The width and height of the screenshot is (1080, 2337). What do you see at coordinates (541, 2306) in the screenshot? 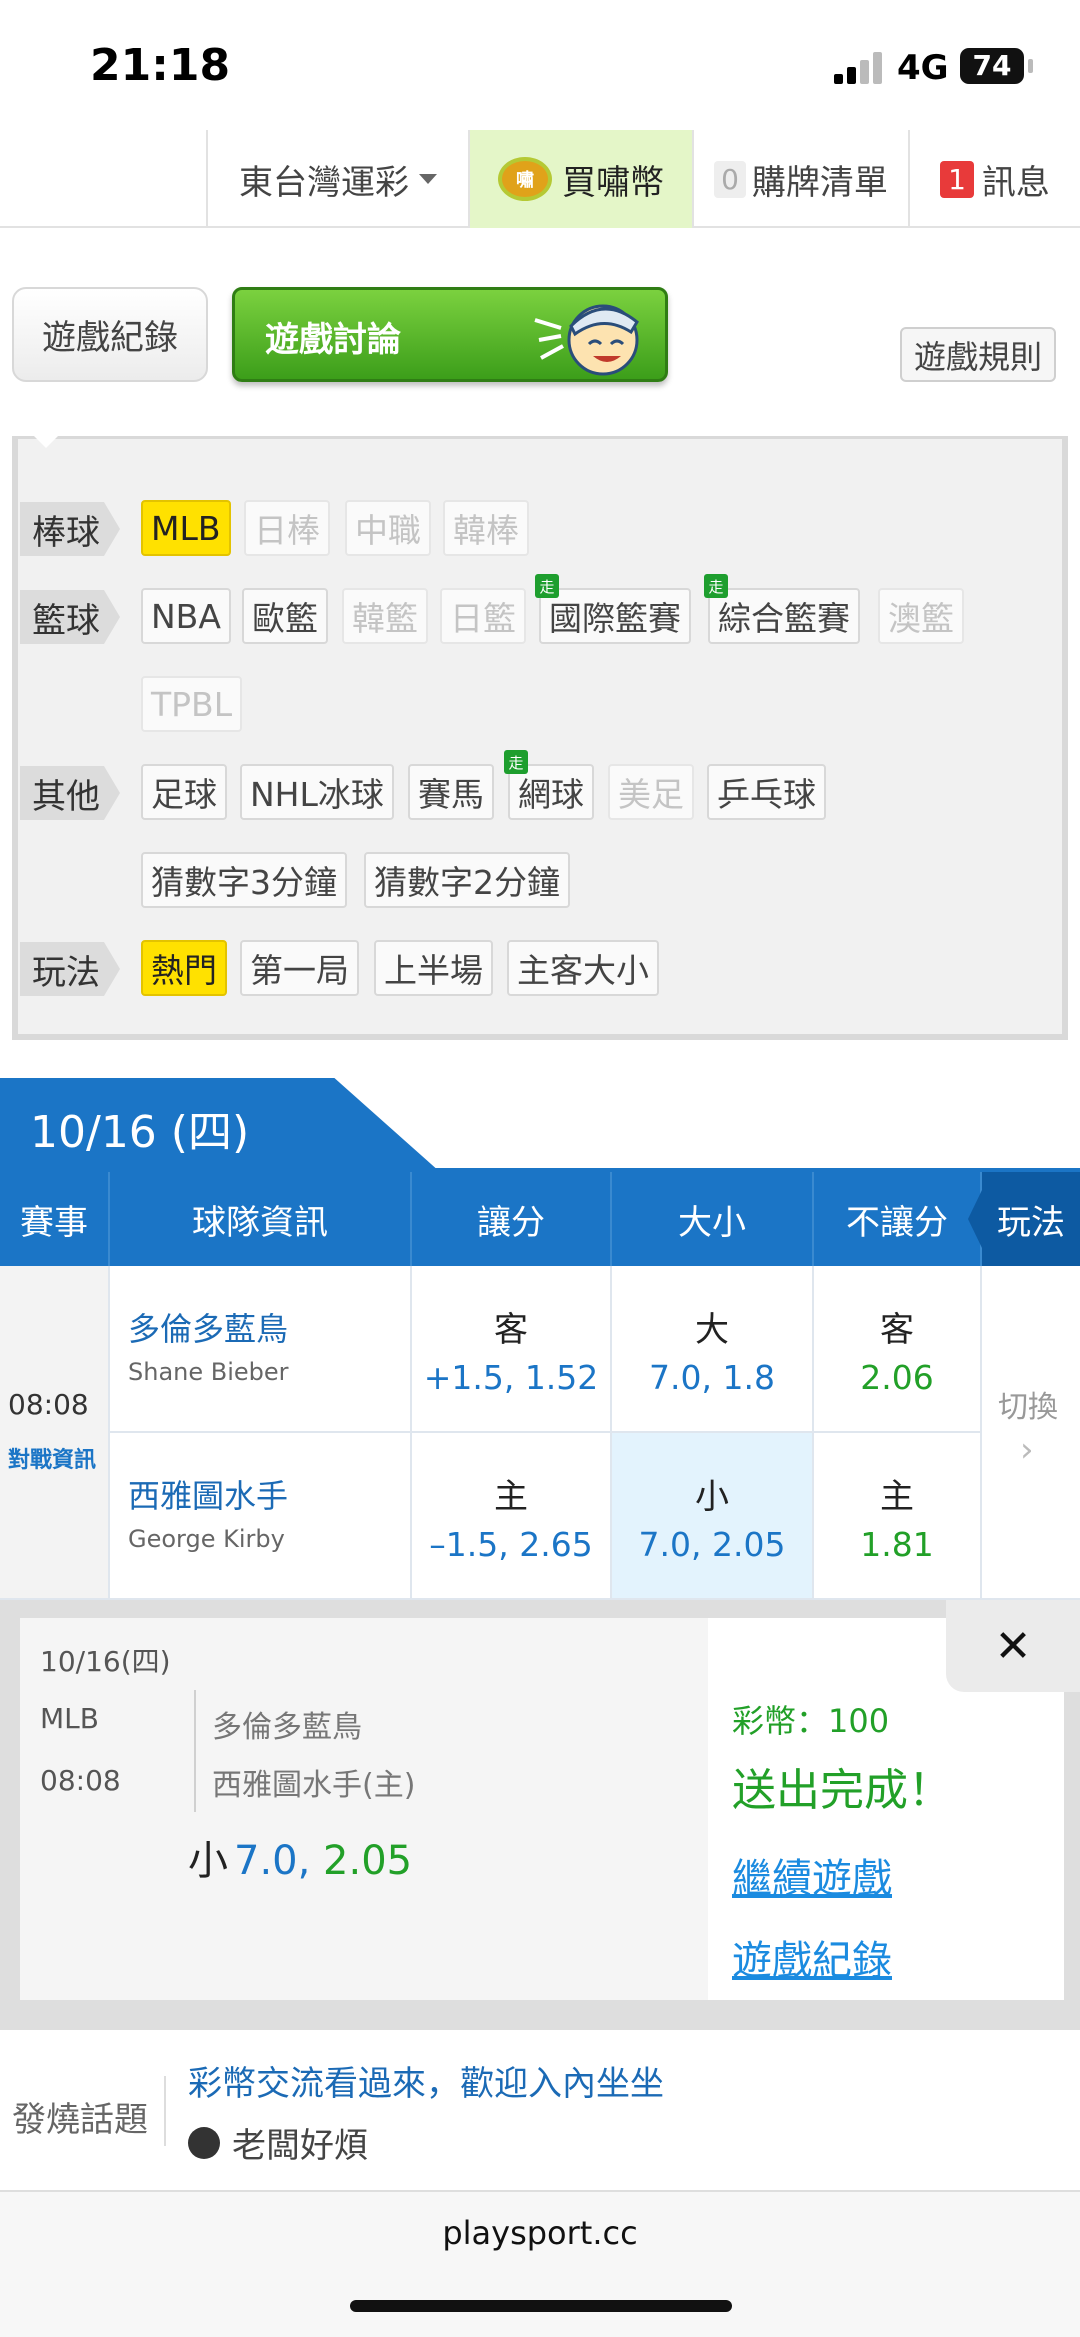
I see `home-indicator` at bounding box center [541, 2306].